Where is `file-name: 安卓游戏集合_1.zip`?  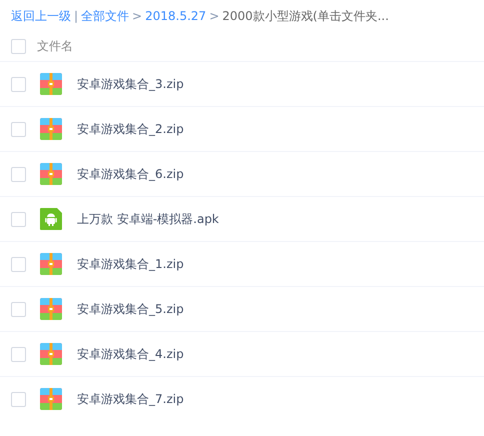 file-name: 安卓游戏集合_1.zip is located at coordinates (130, 264).